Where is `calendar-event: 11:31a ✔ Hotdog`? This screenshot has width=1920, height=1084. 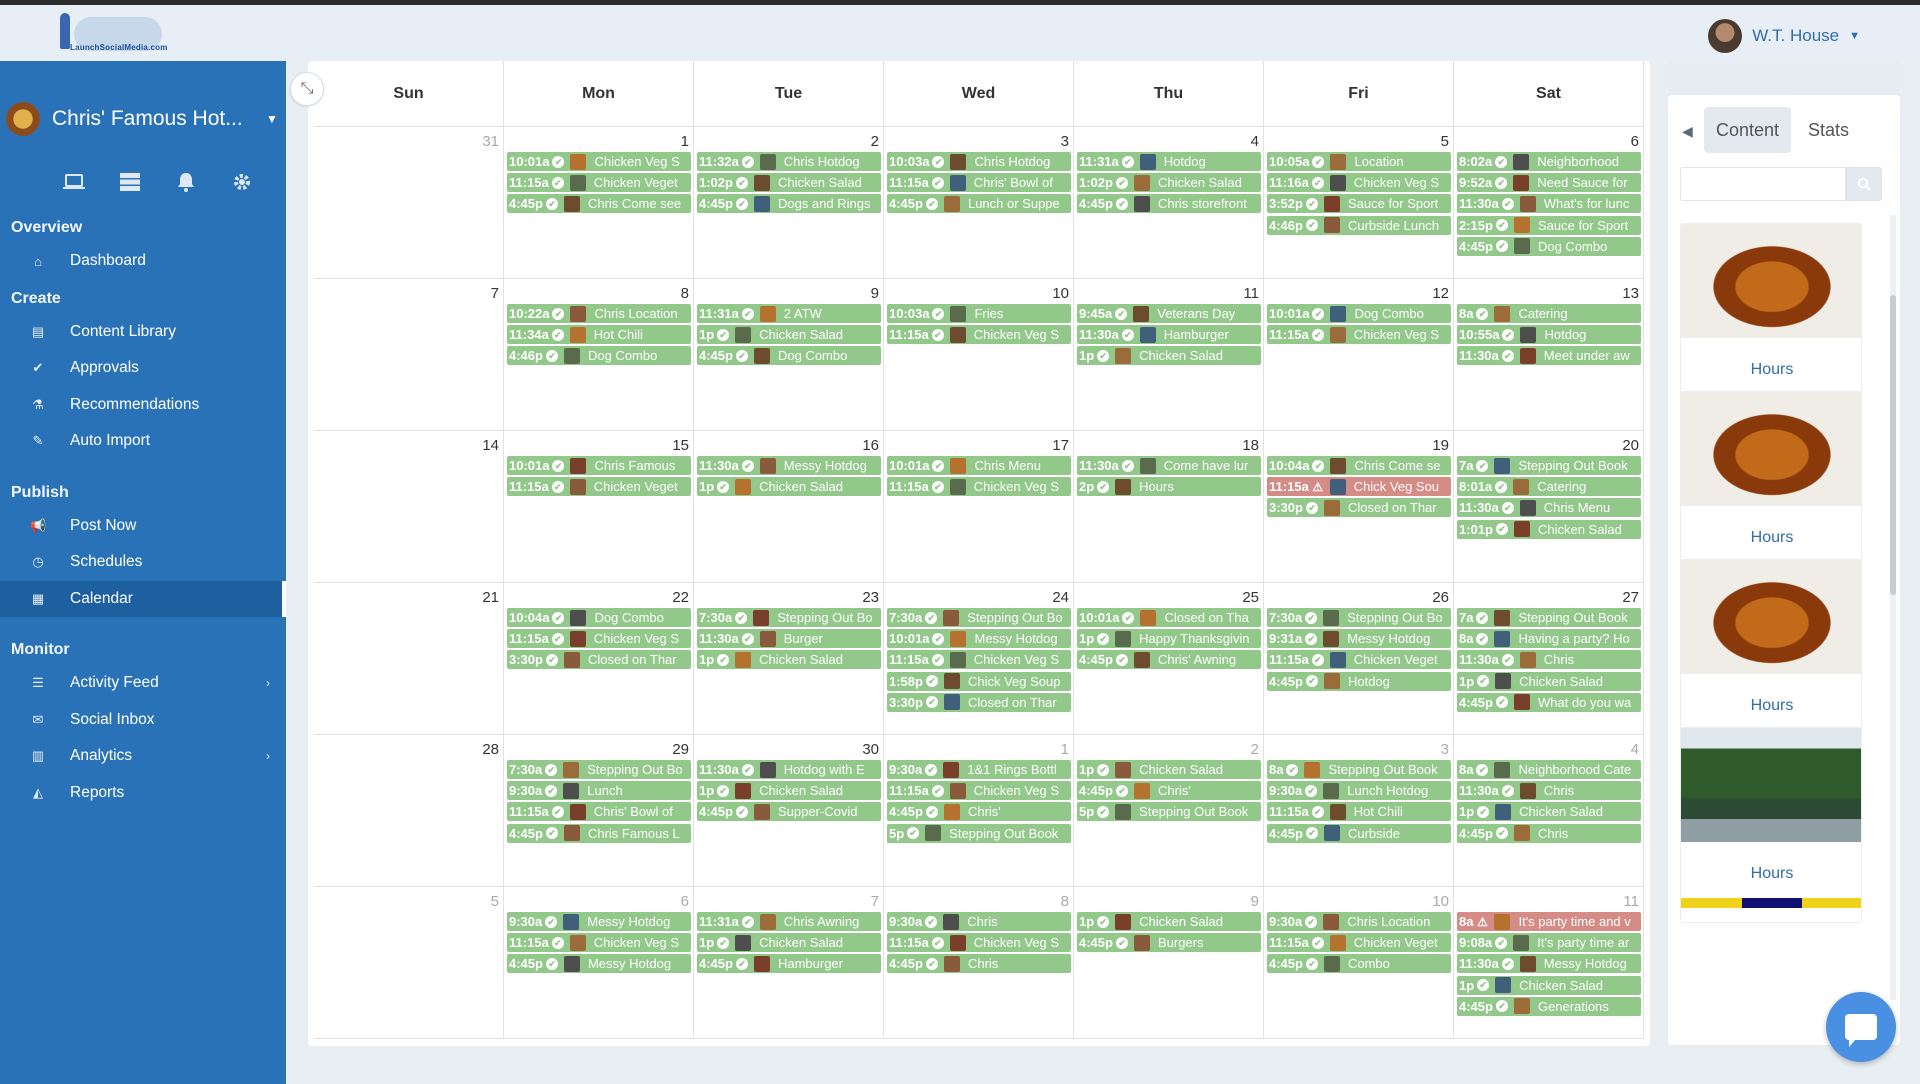 calendar-event: 11:31a ✔ Hotdog is located at coordinates (1169, 161).